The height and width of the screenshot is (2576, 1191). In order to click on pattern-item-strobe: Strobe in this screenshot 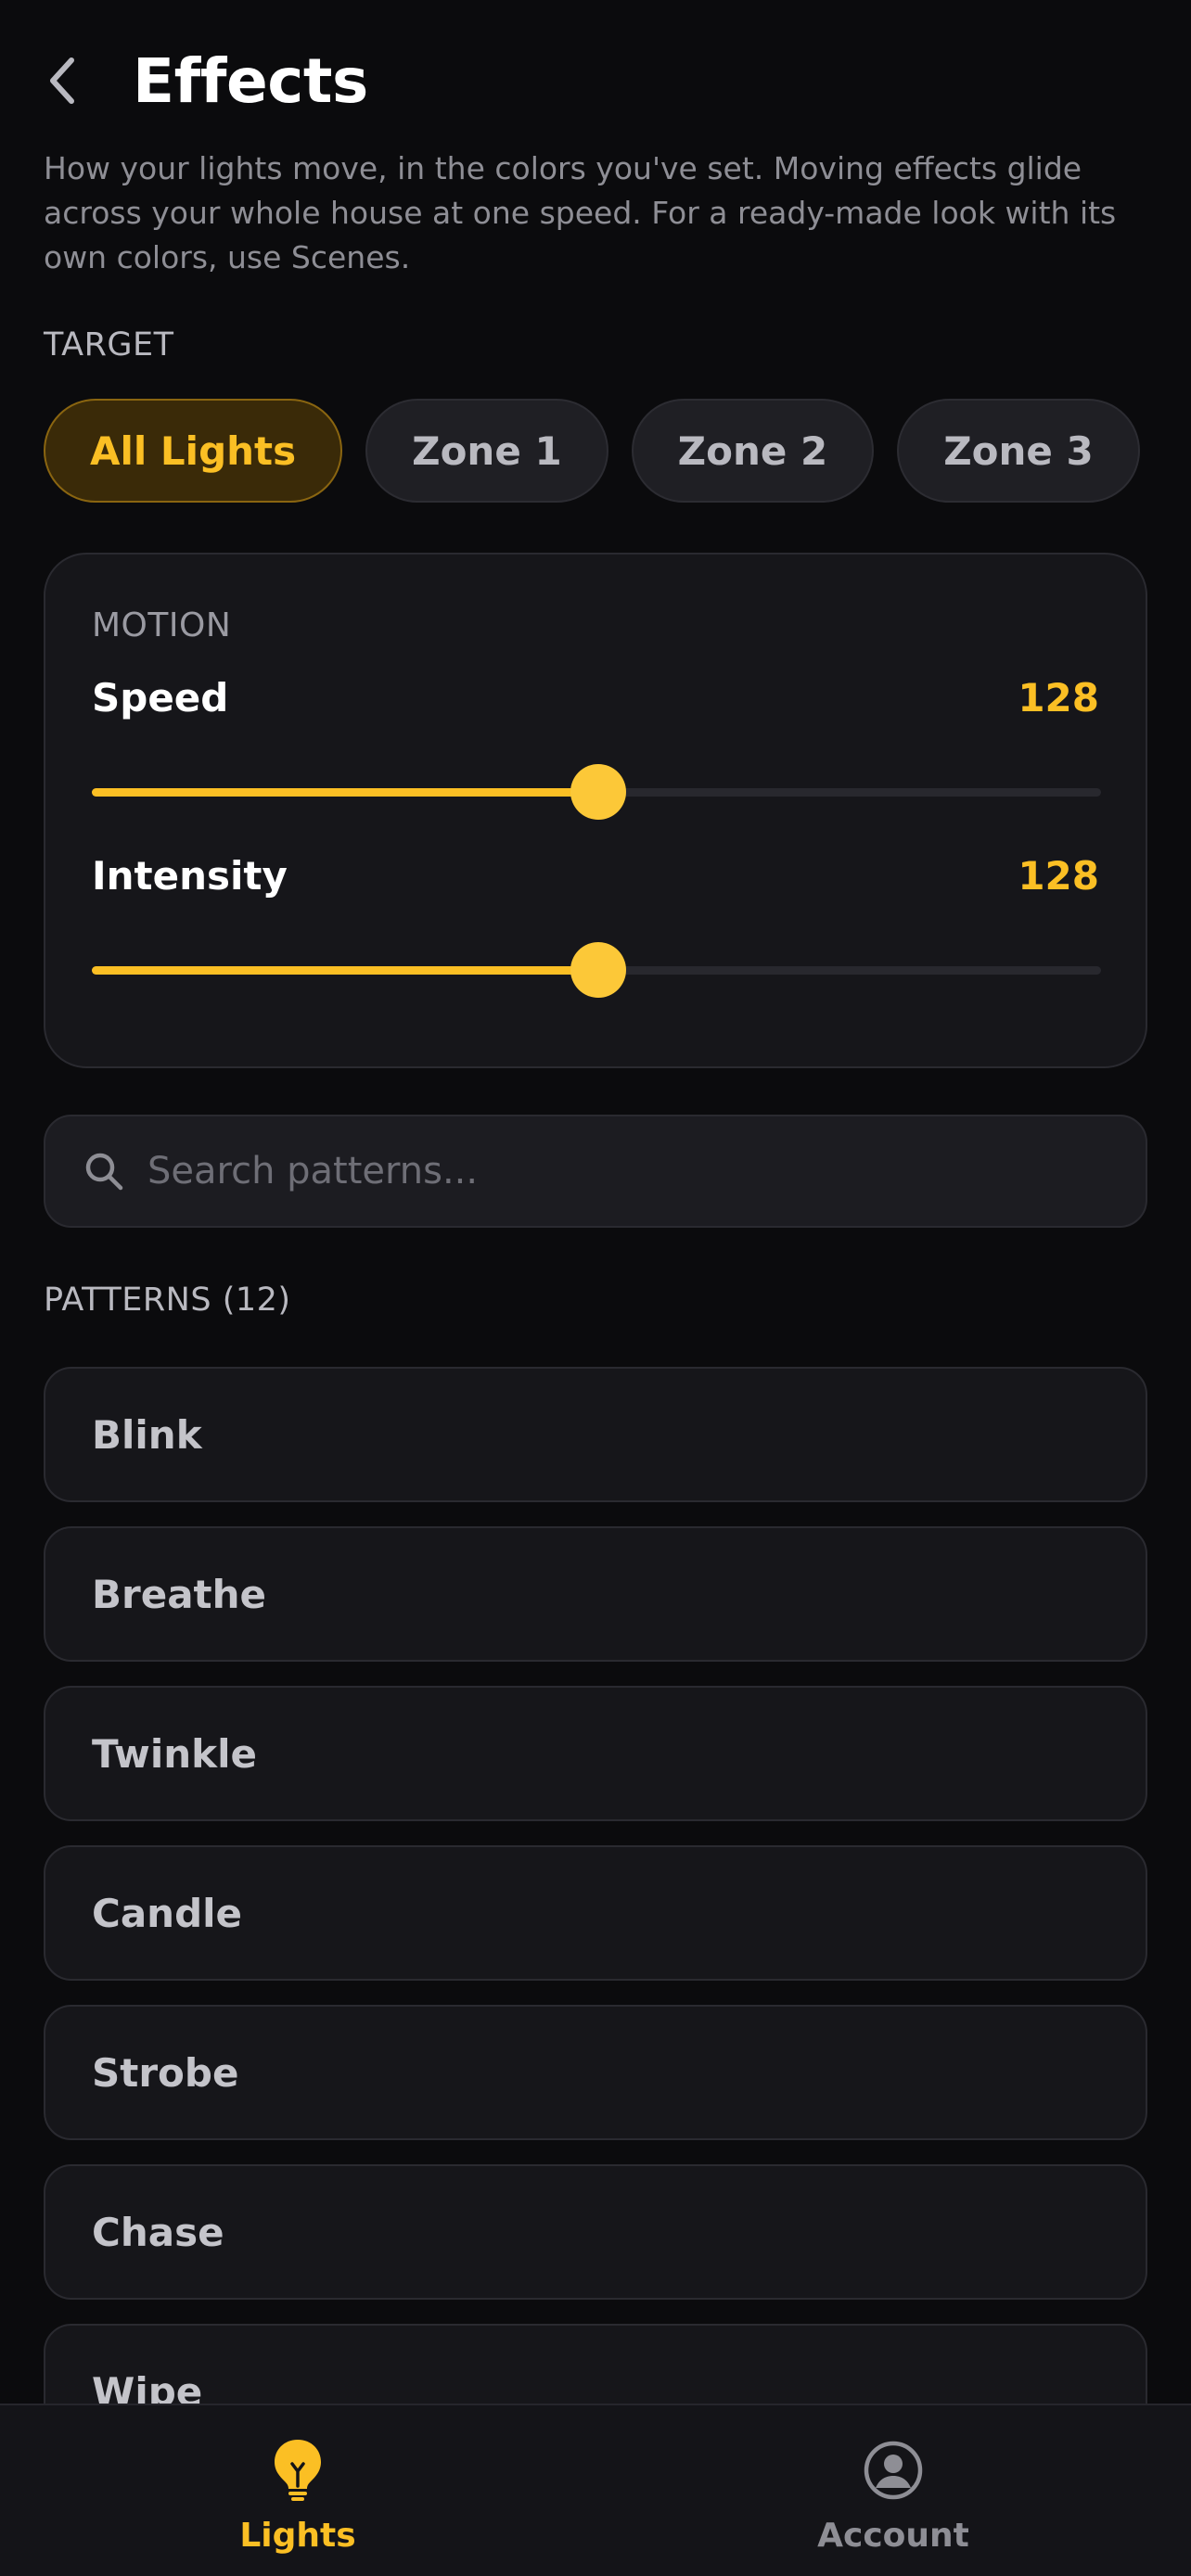, I will do `click(595, 2072)`.